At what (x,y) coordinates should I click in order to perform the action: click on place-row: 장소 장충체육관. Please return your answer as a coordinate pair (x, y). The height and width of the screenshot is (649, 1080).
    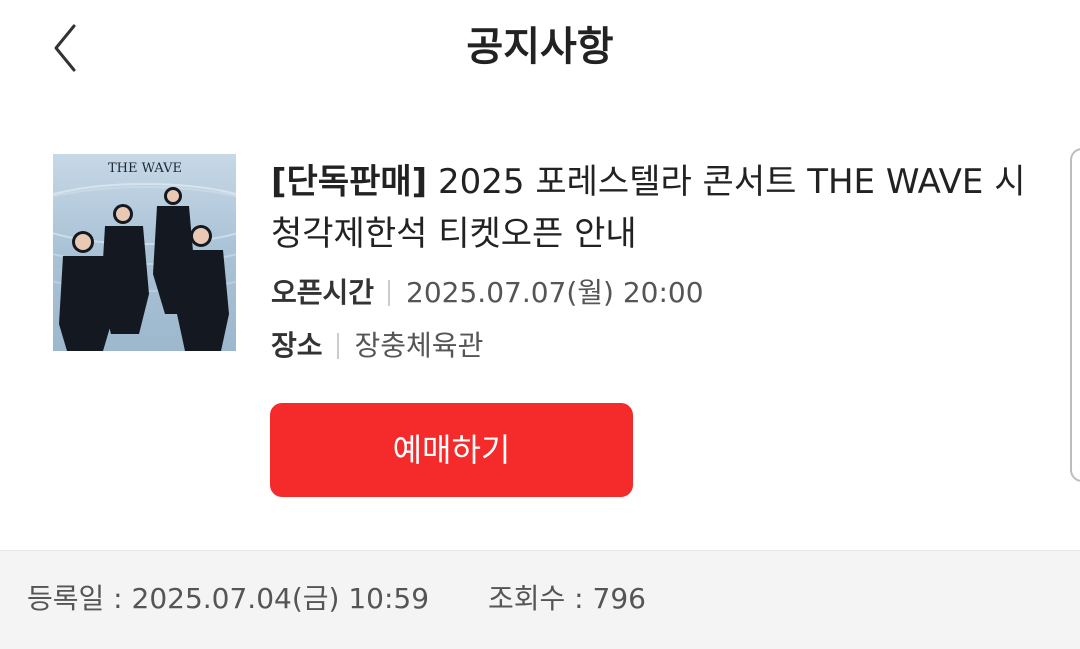
    Looking at the image, I should click on (377, 346).